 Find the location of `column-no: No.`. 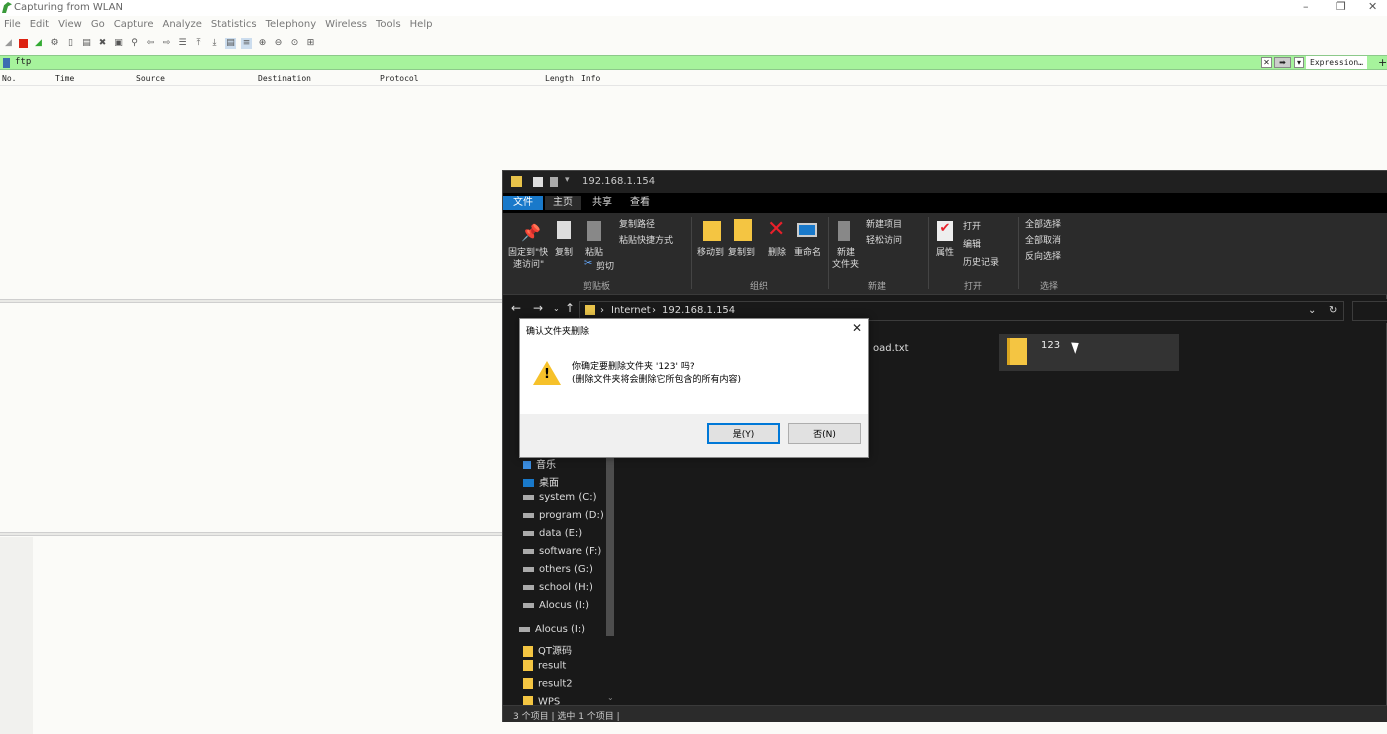

column-no: No. is located at coordinates (9, 78).